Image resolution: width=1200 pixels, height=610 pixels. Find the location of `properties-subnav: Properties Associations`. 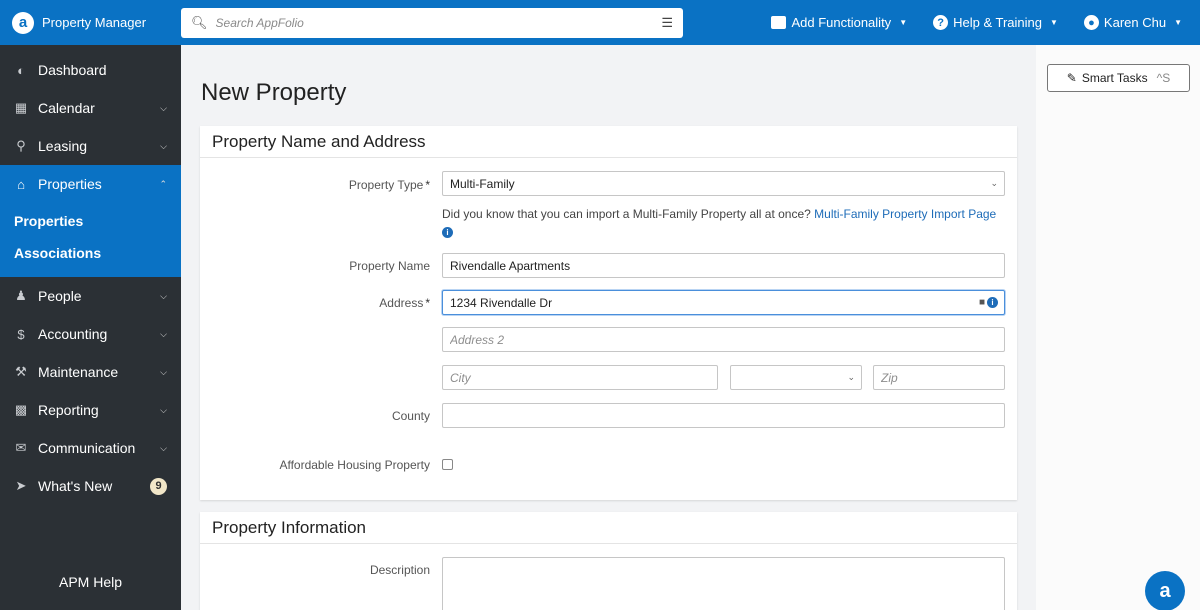

properties-subnav: Properties Associations is located at coordinates (90, 240).